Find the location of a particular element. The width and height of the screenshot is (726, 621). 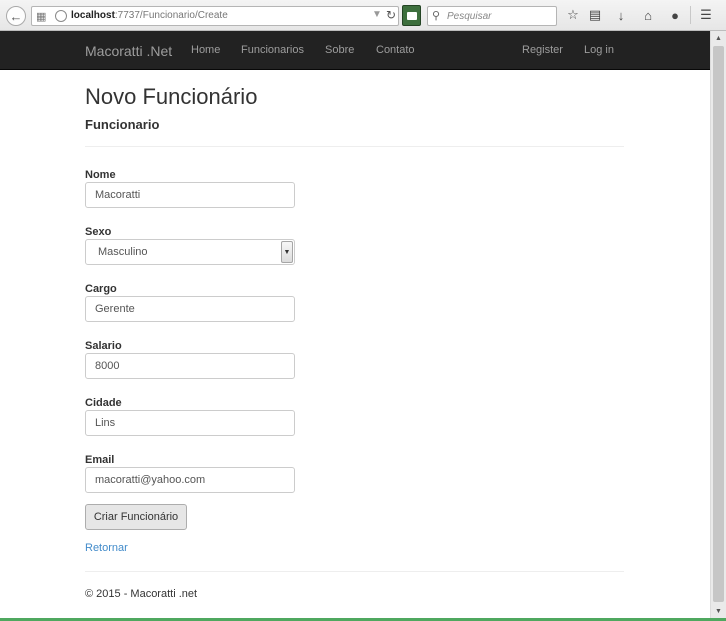

url-bar: ▦ localhost:7737/Funcionario/Create ▼ ↻ is located at coordinates (215, 16).